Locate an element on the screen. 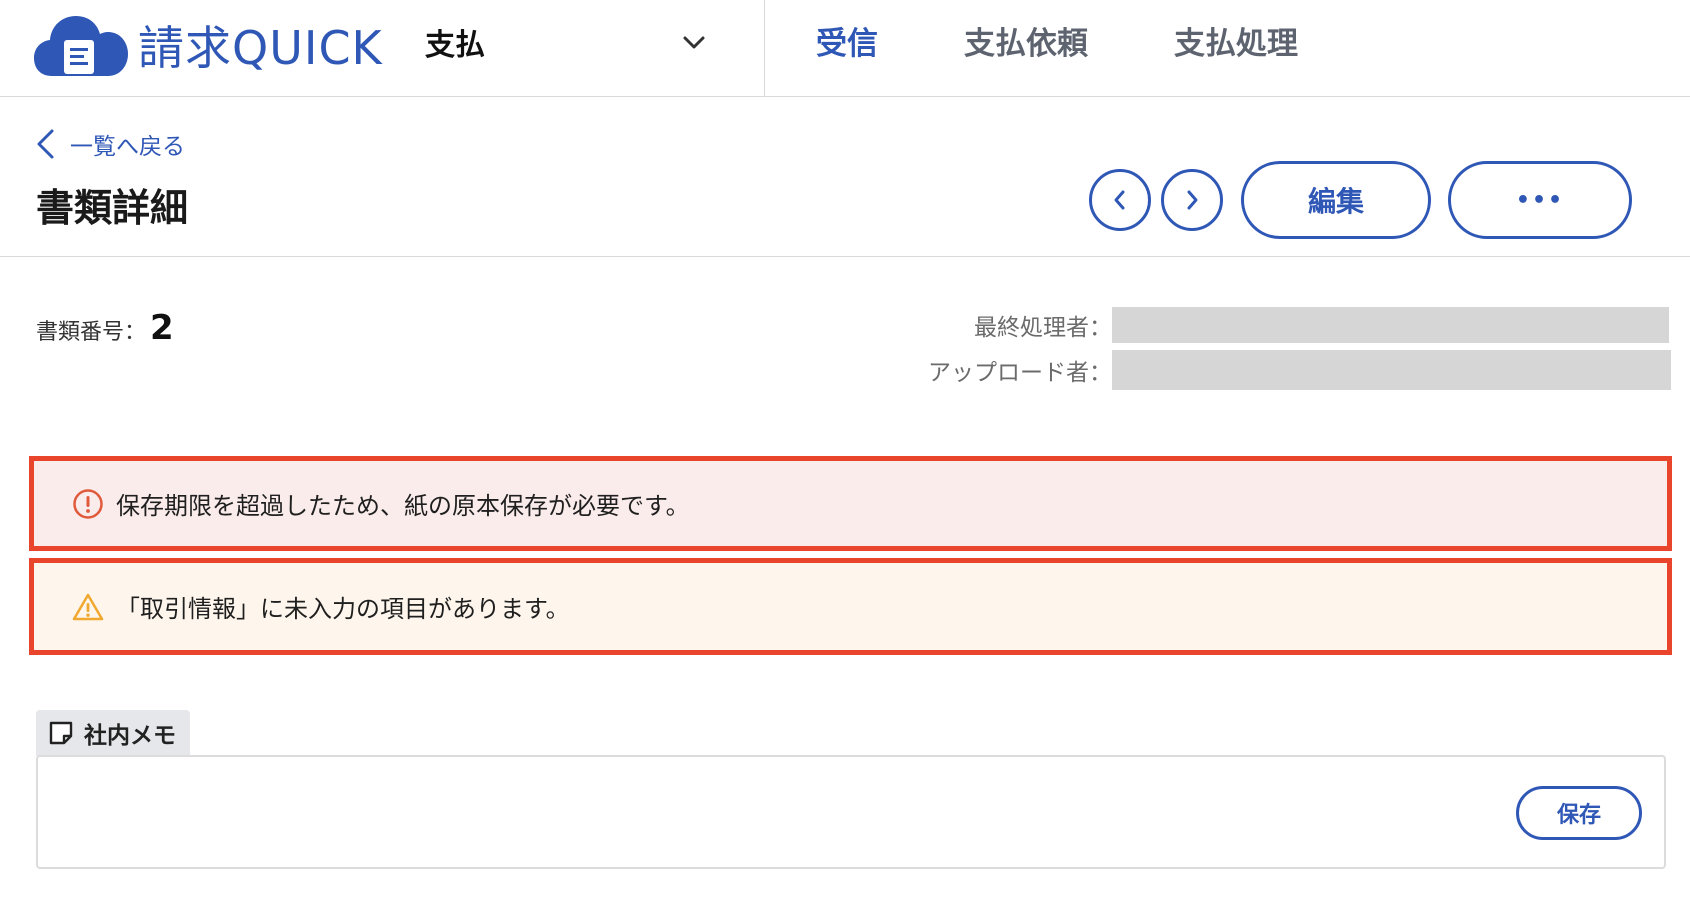 The image size is (1690, 916). document-number: 書類番号： 2 is located at coordinates (105, 328).